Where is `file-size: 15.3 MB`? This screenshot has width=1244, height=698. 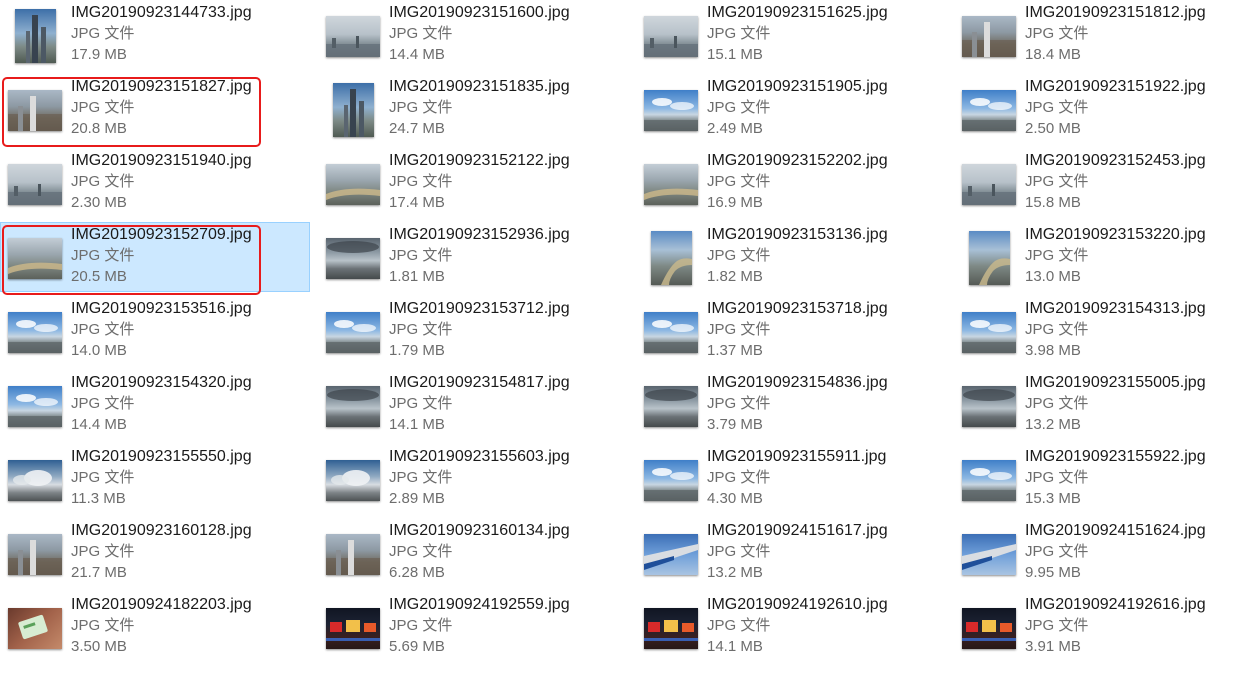
file-size: 15.3 MB is located at coordinates (1053, 498).